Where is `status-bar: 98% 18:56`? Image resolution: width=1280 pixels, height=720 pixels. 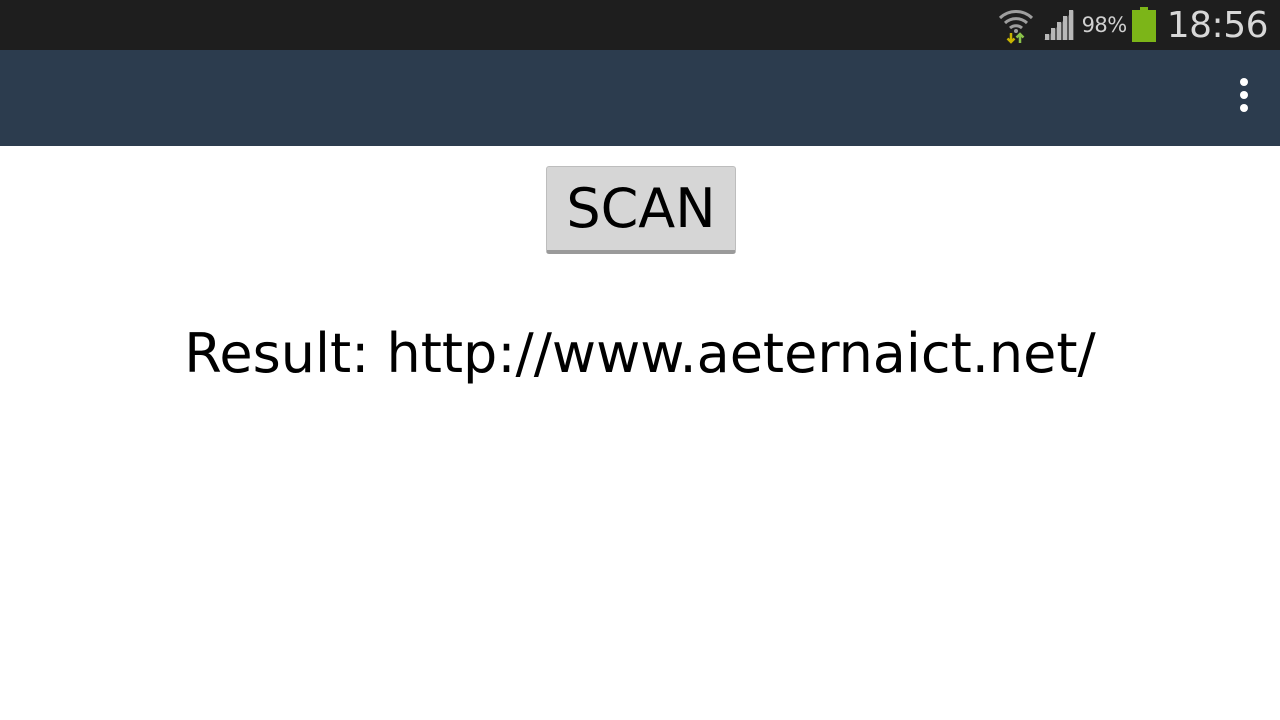 status-bar: 98% 18:56 is located at coordinates (640, 25).